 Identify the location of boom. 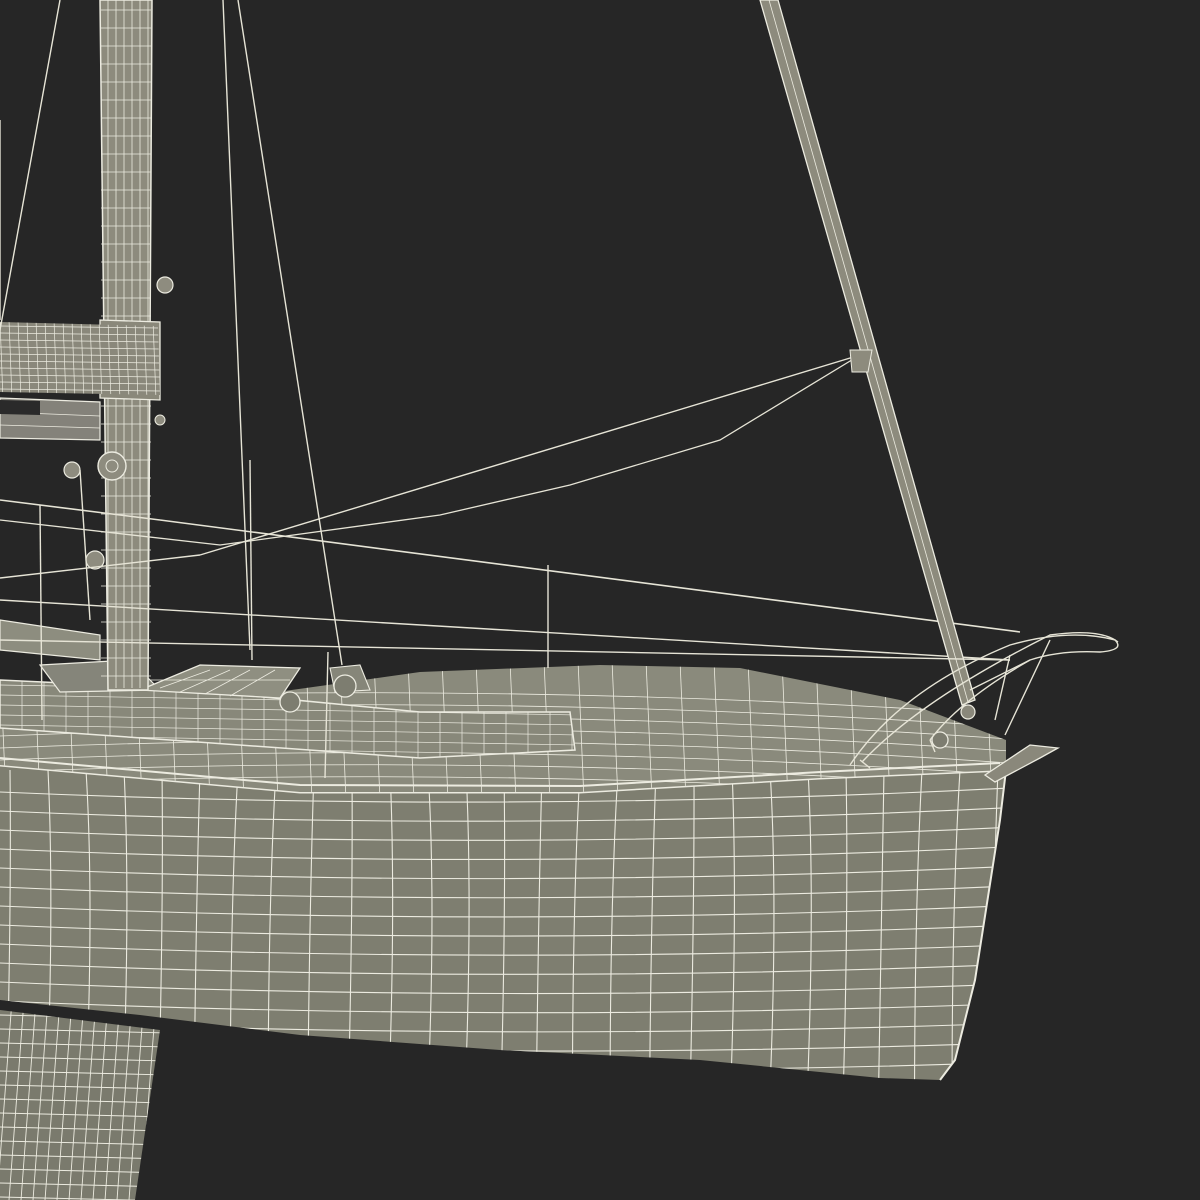
(50, 419).